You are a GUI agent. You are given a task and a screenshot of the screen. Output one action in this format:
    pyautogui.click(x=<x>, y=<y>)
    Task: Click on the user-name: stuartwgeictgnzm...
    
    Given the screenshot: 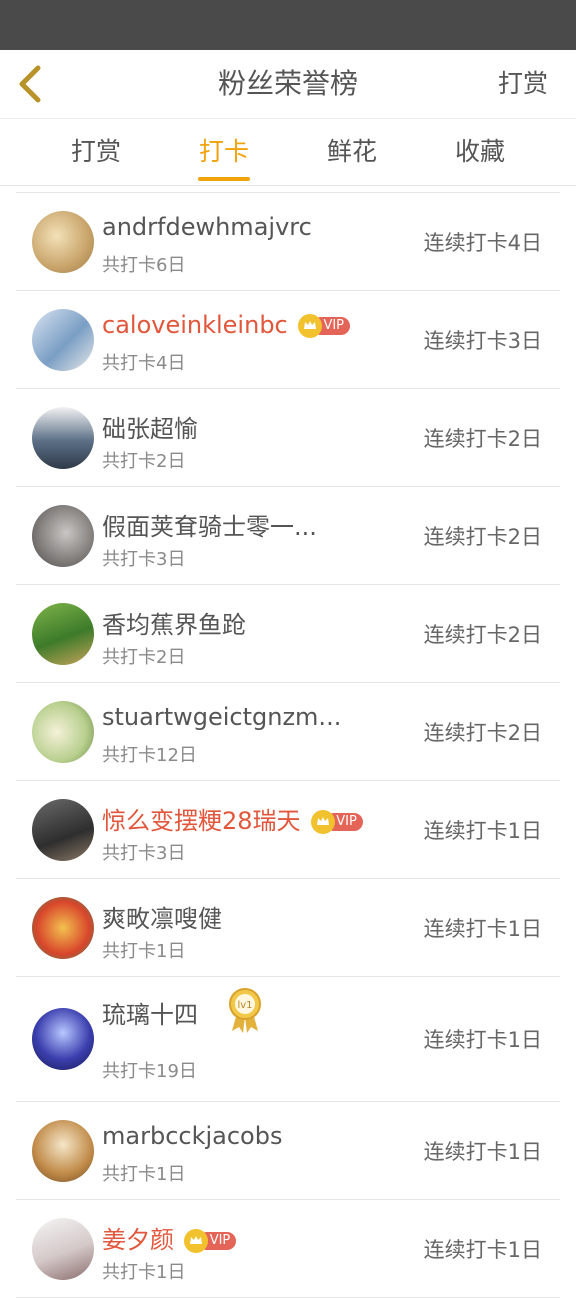 What is the action you would take?
    pyautogui.click(x=221, y=717)
    